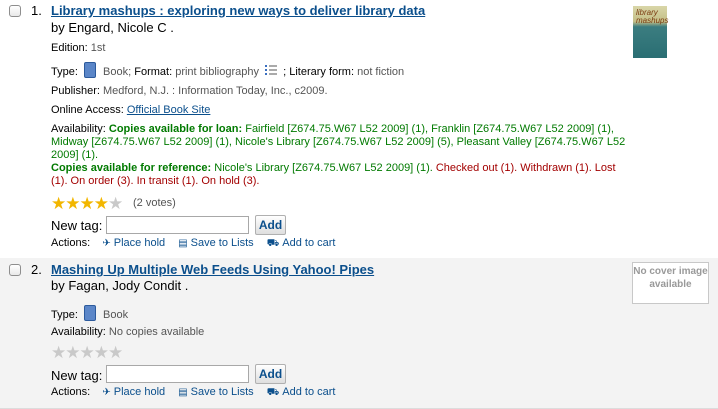 Image resolution: width=718 pixels, height=409 pixels. Describe the element at coordinates (36, 10) in the screenshot. I see `result-number: 1.` at that location.